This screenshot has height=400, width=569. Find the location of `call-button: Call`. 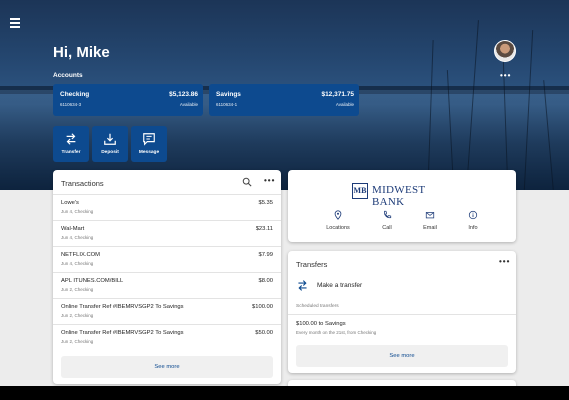

call-button: Call is located at coordinates (387, 220).